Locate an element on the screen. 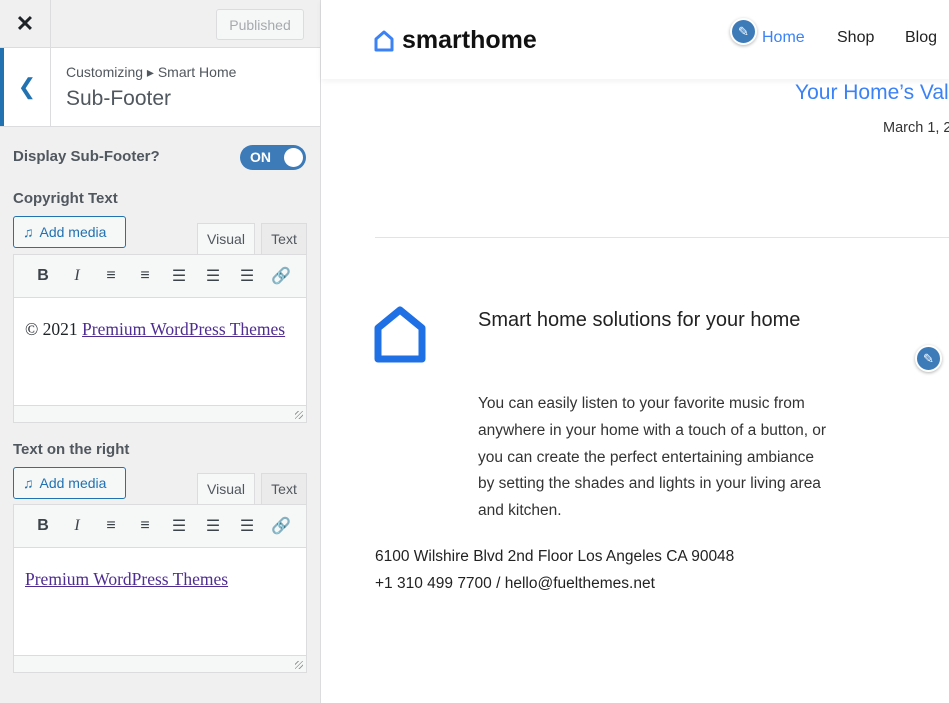  published-button: Published is located at coordinates (260, 24).